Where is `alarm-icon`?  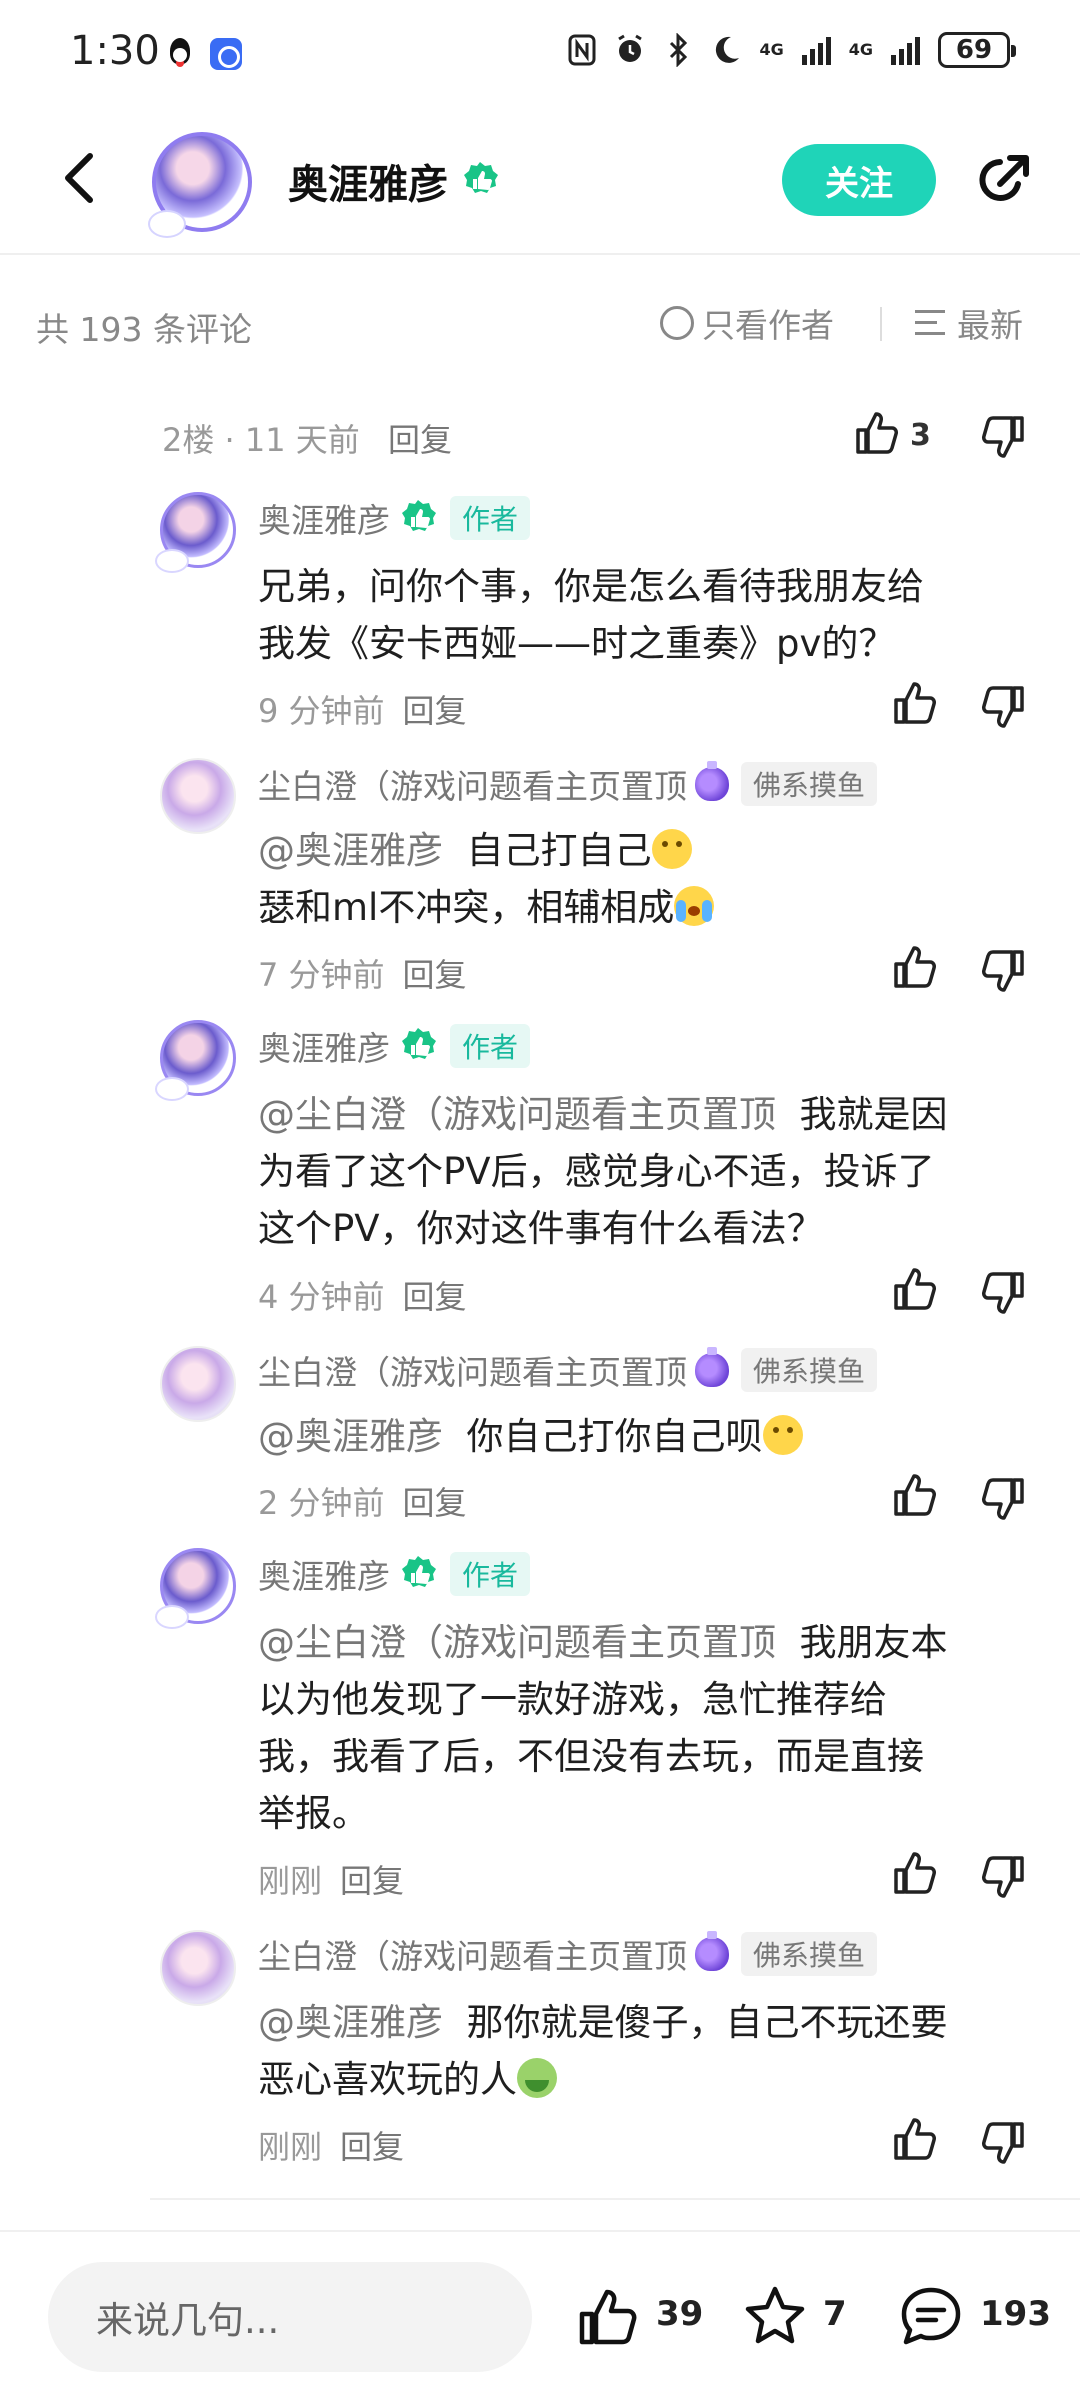 alarm-icon is located at coordinates (630, 48).